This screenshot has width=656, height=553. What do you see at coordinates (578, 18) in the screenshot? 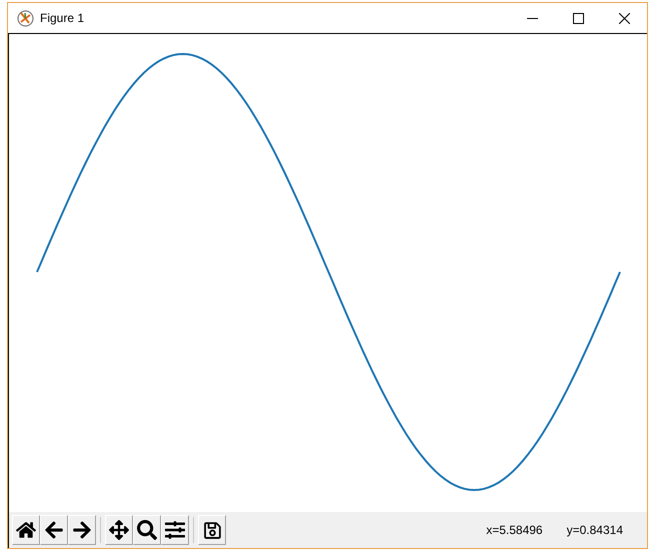
I see `maximize-icon` at bounding box center [578, 18].